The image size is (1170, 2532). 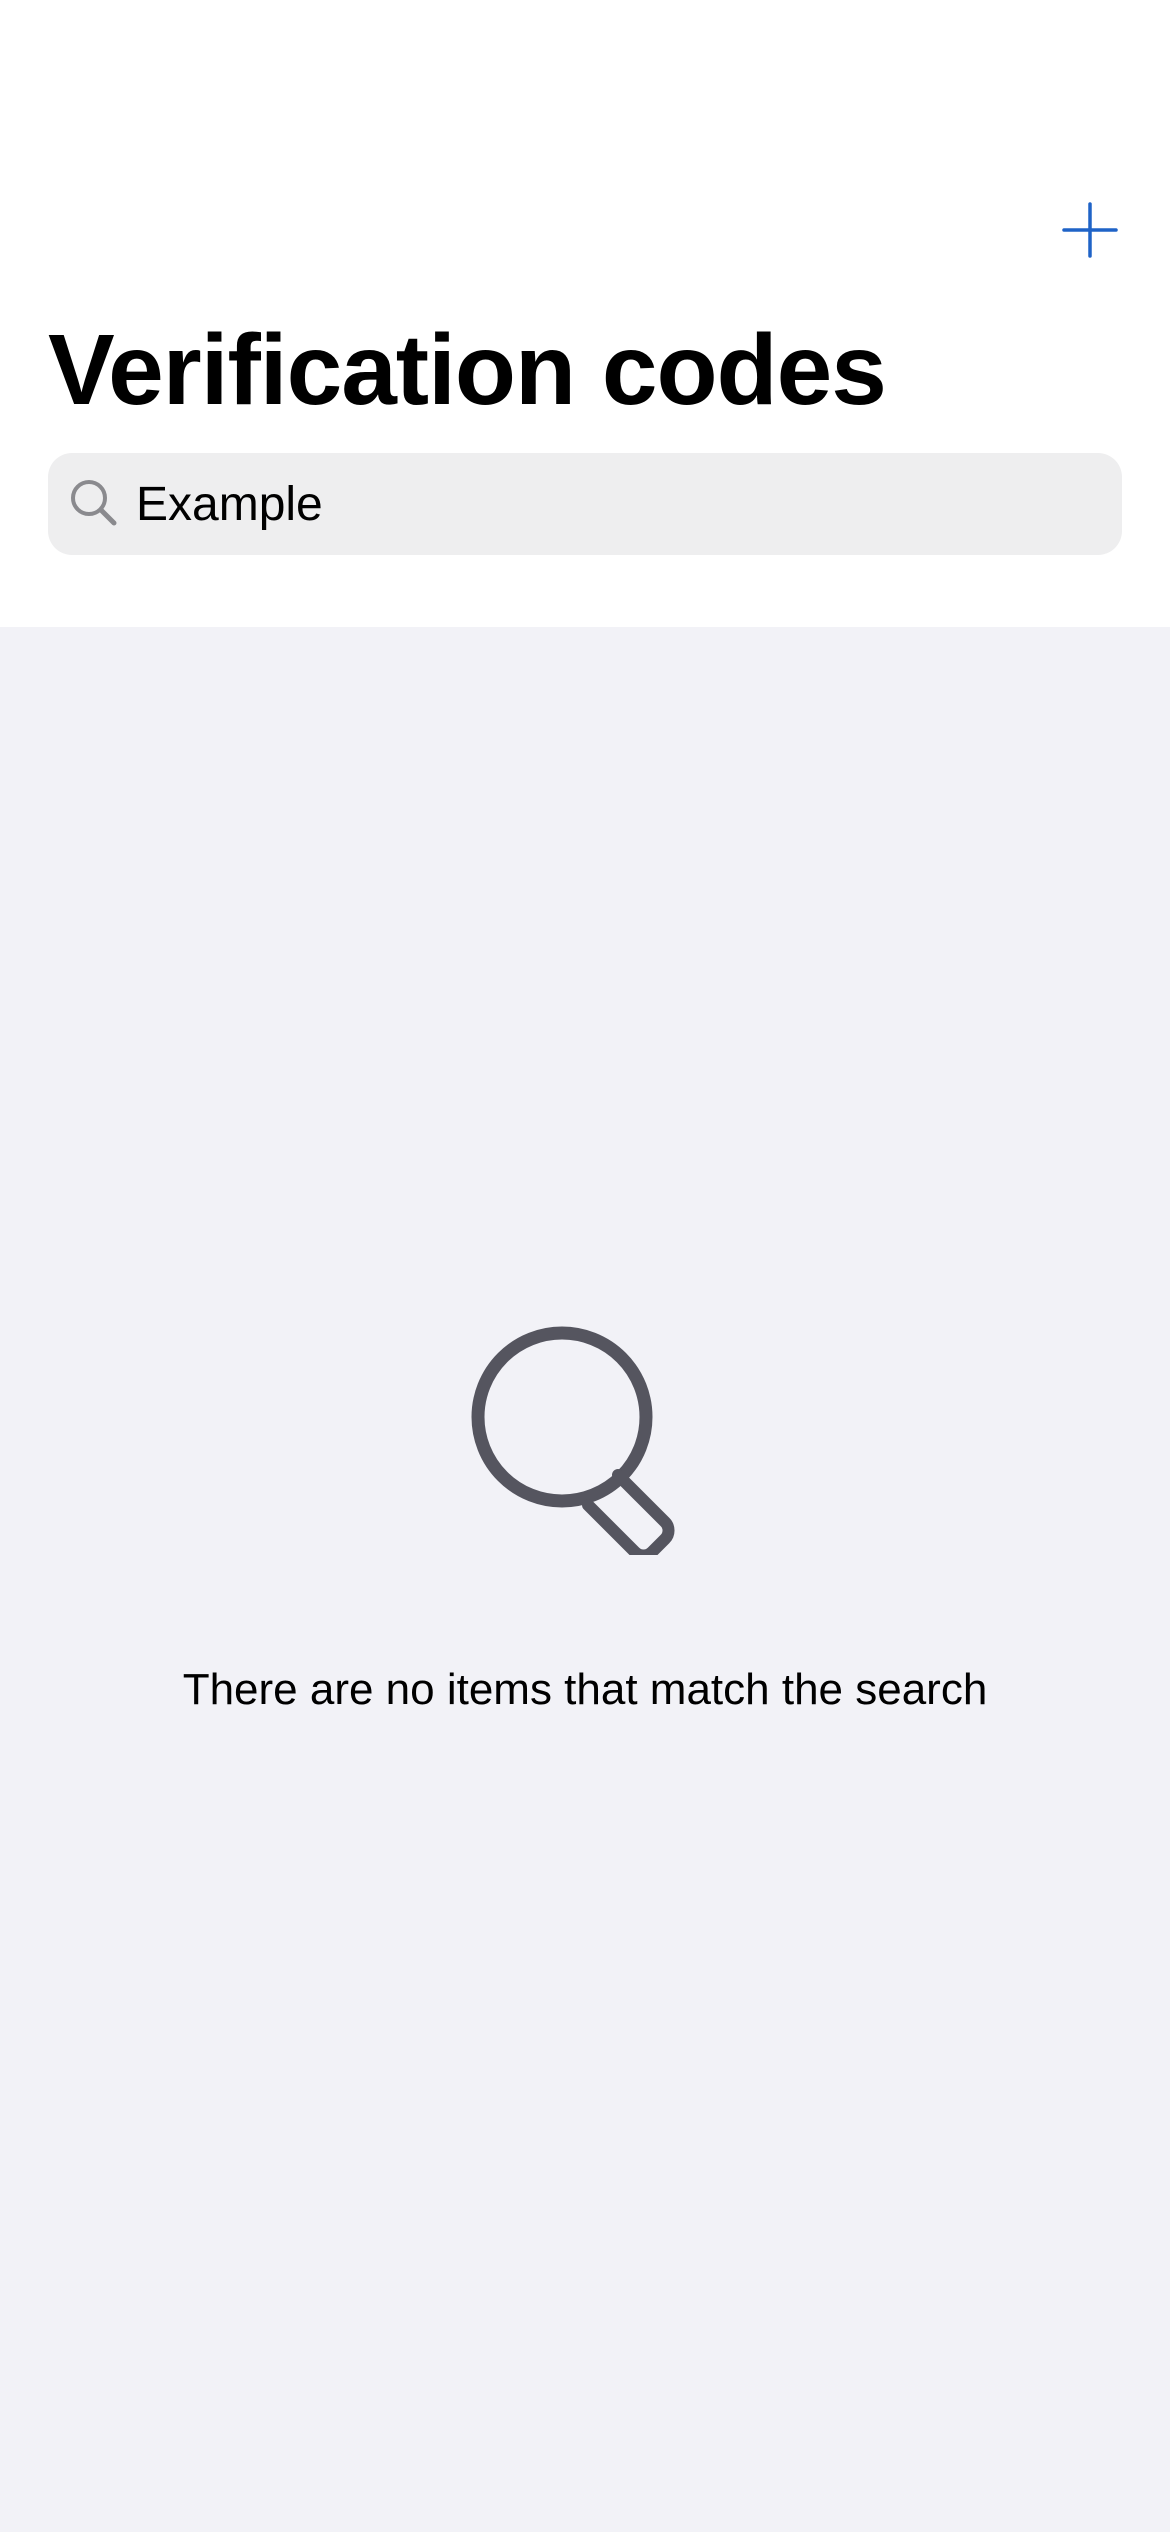 What do you see at coordinates (585, 1689) in the screenshot?
I see `empty-state-message: There are no items that match the search` at bounding box center [585, 1689].